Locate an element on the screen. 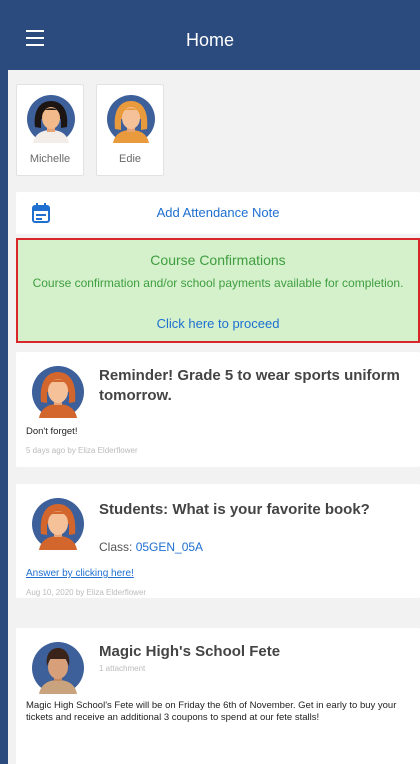  add-attendance-note-button: Add Attendance Note is located at coordinates (218, 213).